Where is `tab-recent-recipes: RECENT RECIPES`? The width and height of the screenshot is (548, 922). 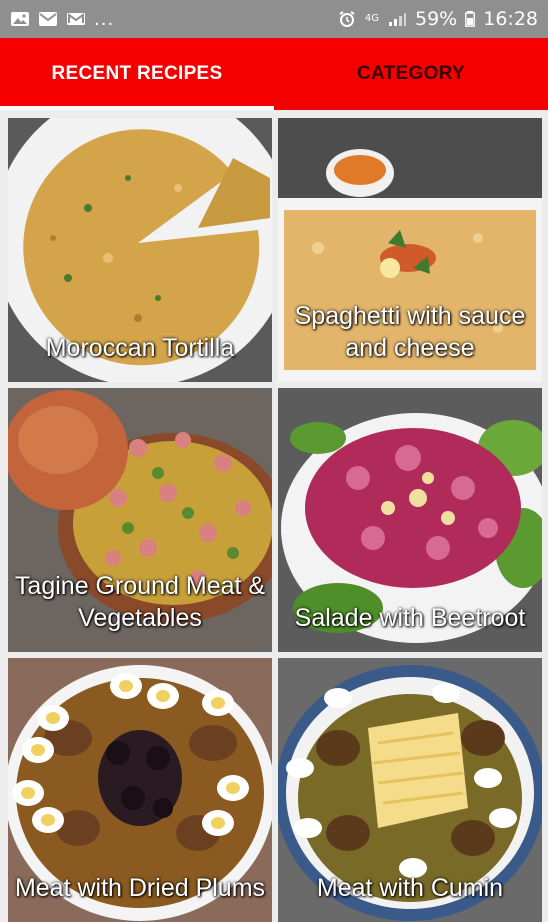
tab-recent-recipes: RECENT RECIPES is located at coordinates (137, 74).